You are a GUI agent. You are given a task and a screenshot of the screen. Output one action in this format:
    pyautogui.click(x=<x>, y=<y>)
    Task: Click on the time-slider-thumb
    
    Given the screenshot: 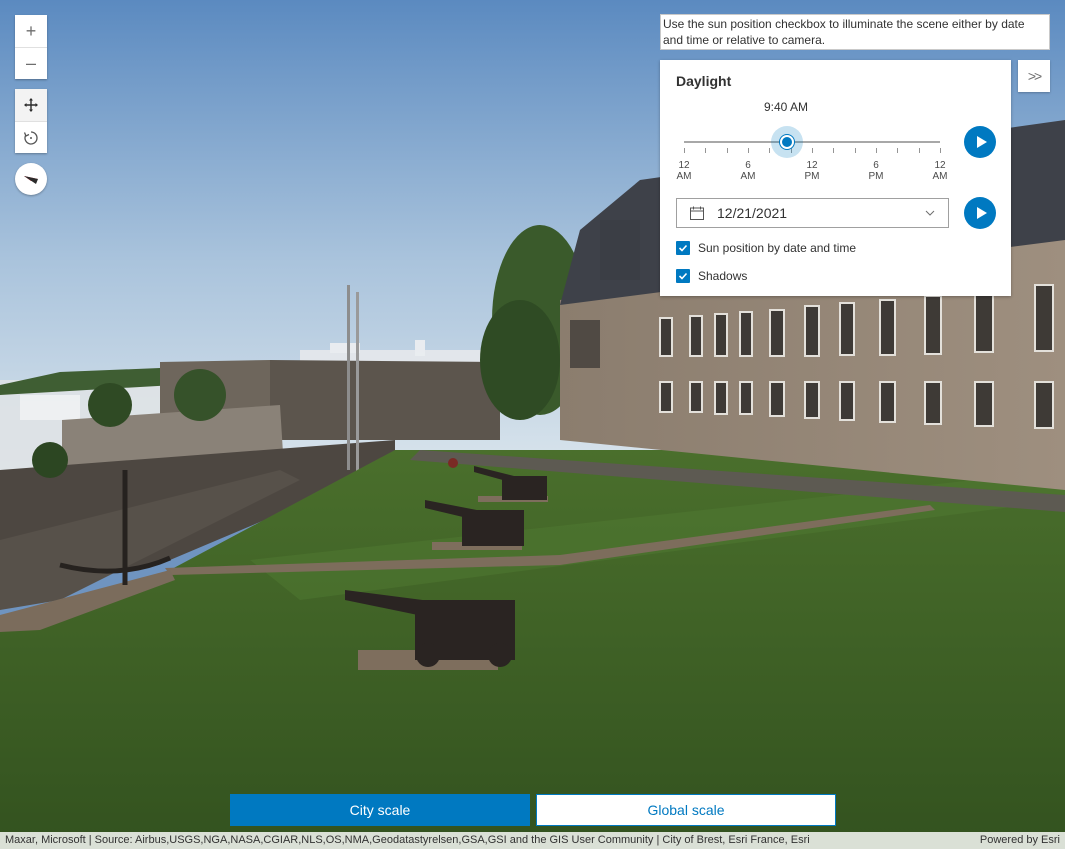 What is the action you would take?
    pyautogui.click(x=787, y=142)
    